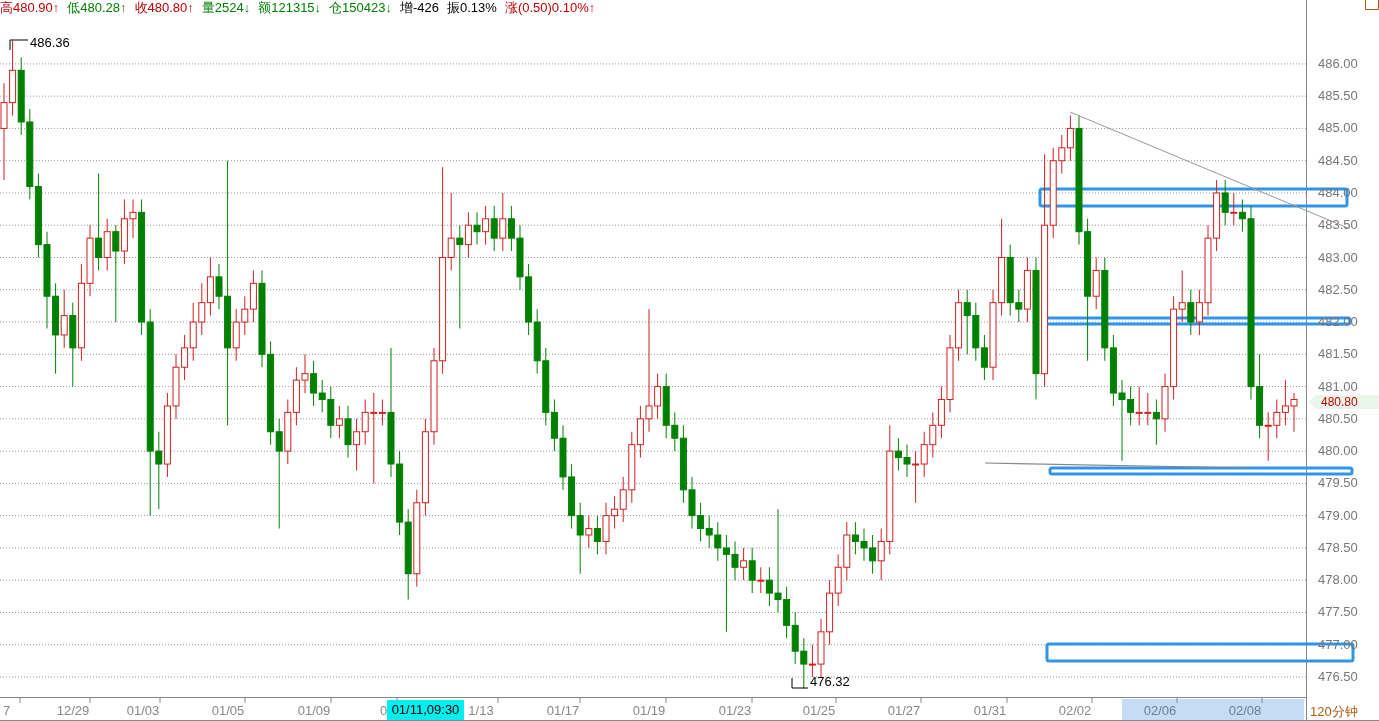  Describe the element at coordinates (1338, 96) in the screenshot. I see `axis-label: 485.50` at that location.